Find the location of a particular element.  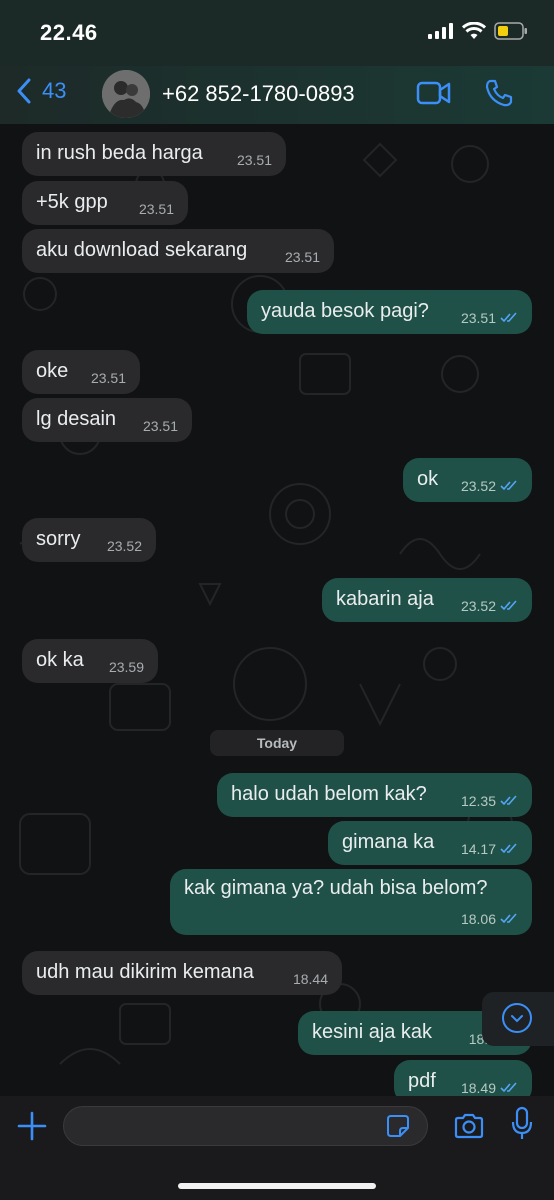

battery-icon is located at coordinates (510, 31).